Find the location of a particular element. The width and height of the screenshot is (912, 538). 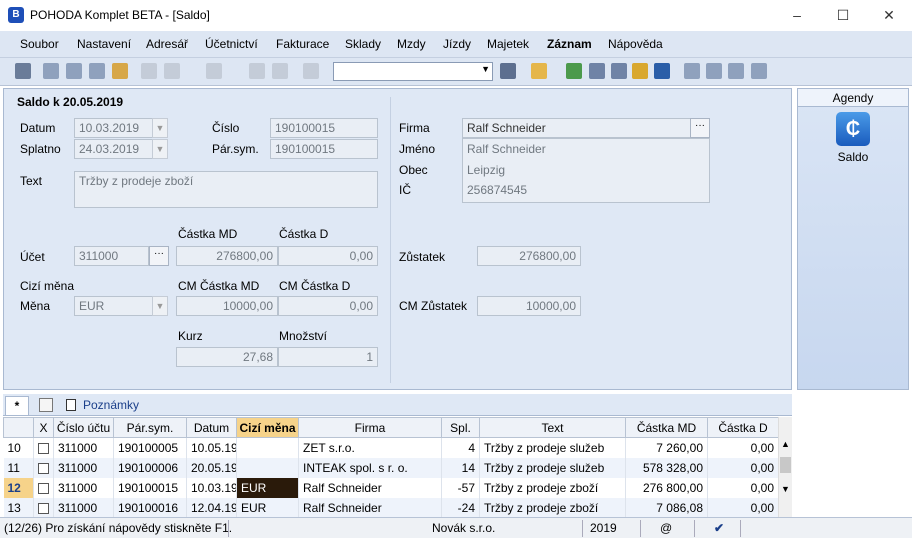

cell: 0,00 is located at coordinates (743, 487).